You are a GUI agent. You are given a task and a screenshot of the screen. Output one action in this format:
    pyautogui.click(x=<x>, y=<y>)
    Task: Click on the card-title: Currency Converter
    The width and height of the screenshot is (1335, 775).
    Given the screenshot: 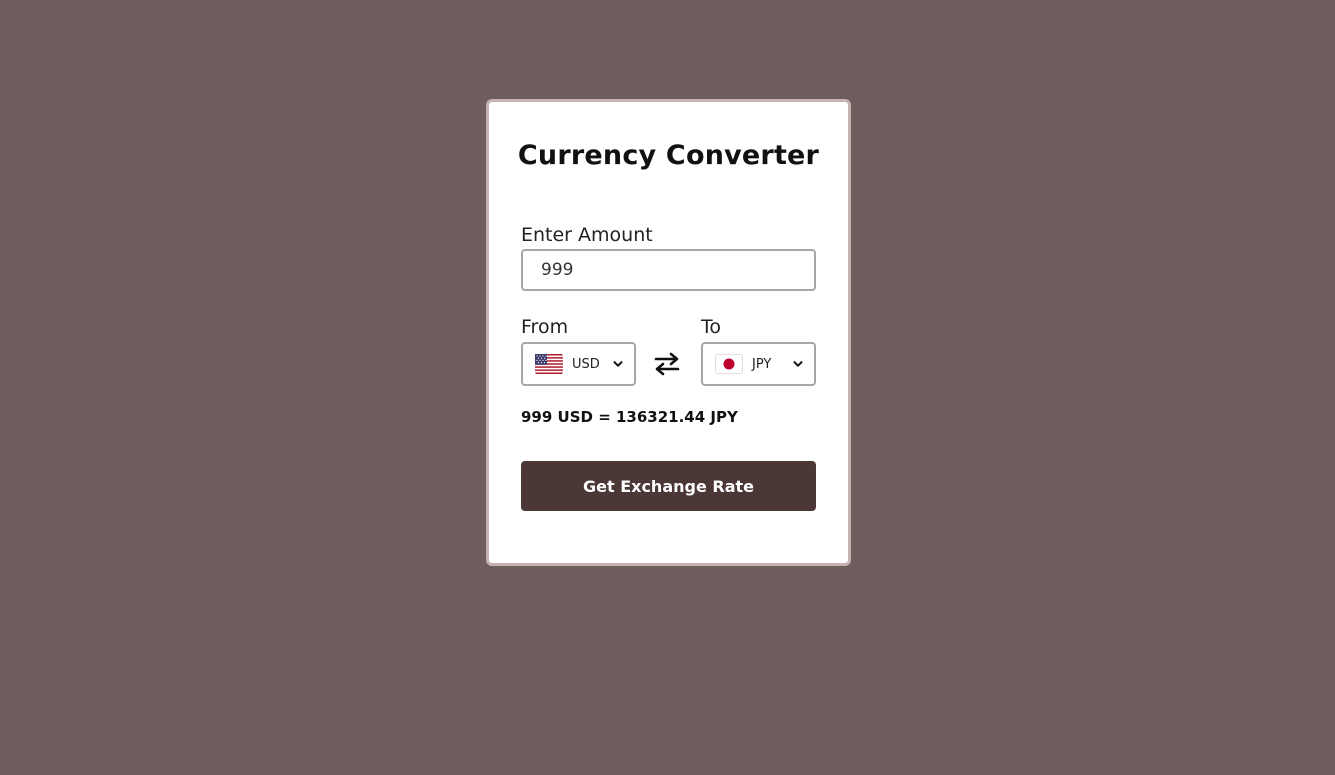 What is the action you would take?
    pyautogui.click(x=668, y=155)
    